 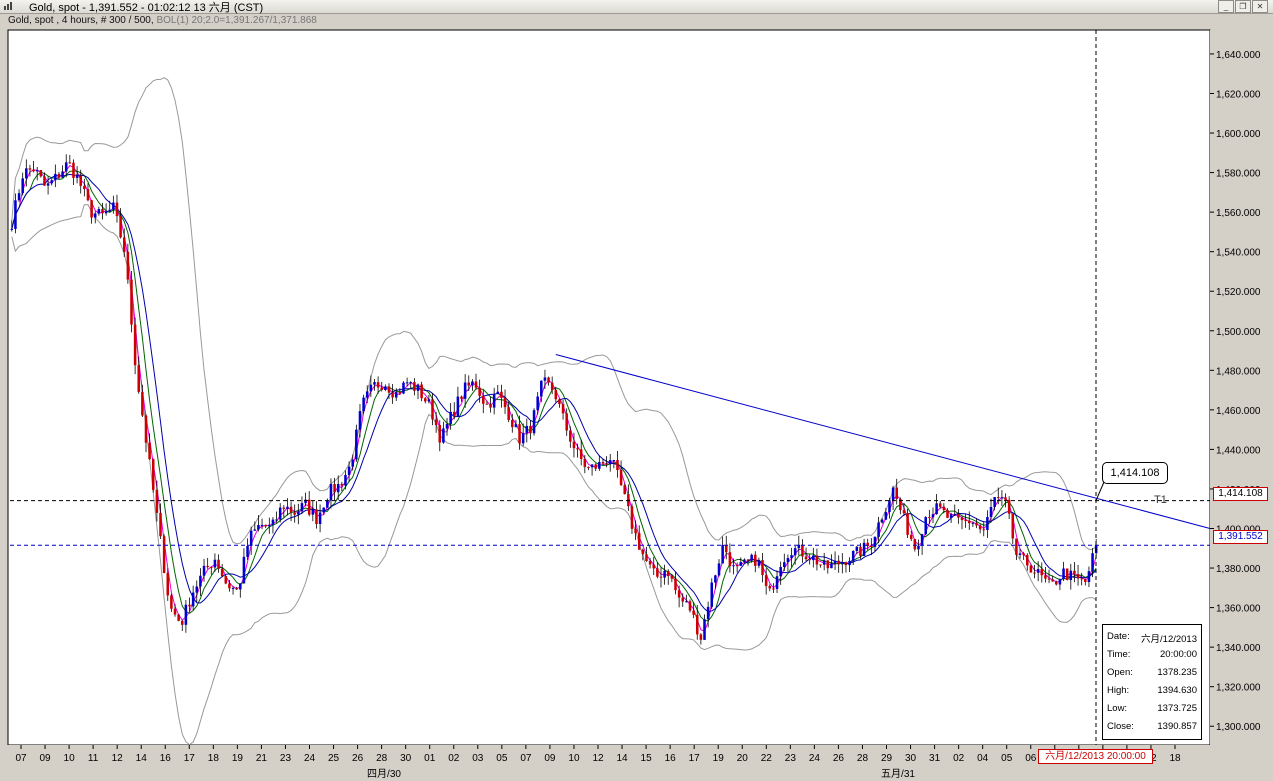 What do you see at coordinates (719, 758) in the screenshot?
I see `x-tick-label: 19` at bounding box center [719, 758].